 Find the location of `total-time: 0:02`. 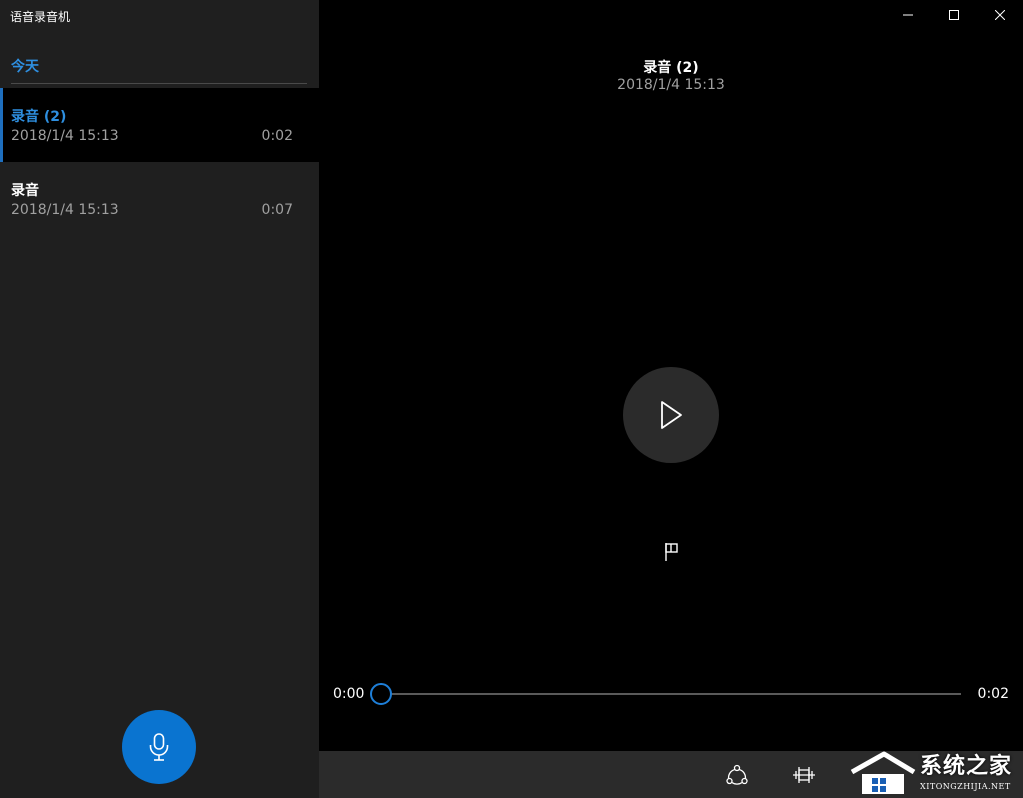

total-time: 0:02 is located at coordinates (993, 694).